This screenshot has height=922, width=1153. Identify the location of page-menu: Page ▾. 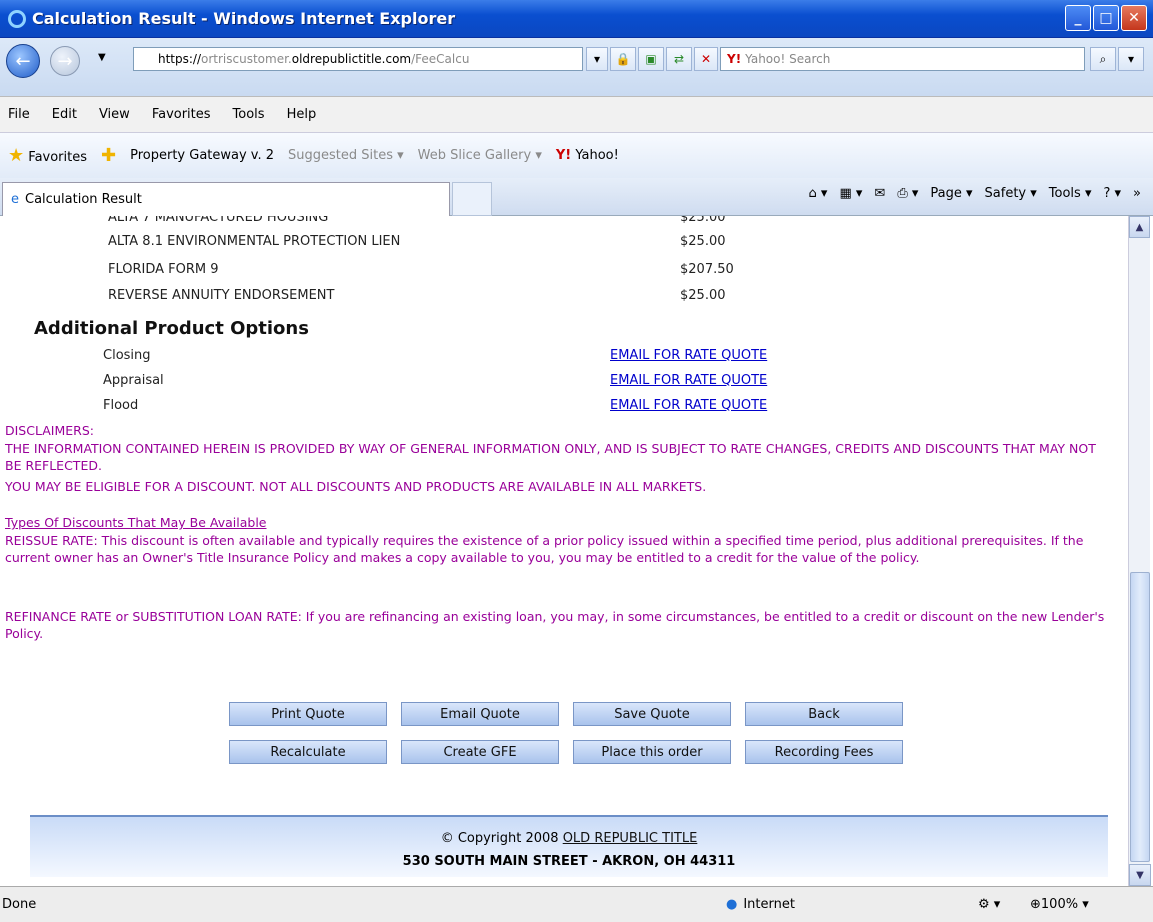
(951, 193).